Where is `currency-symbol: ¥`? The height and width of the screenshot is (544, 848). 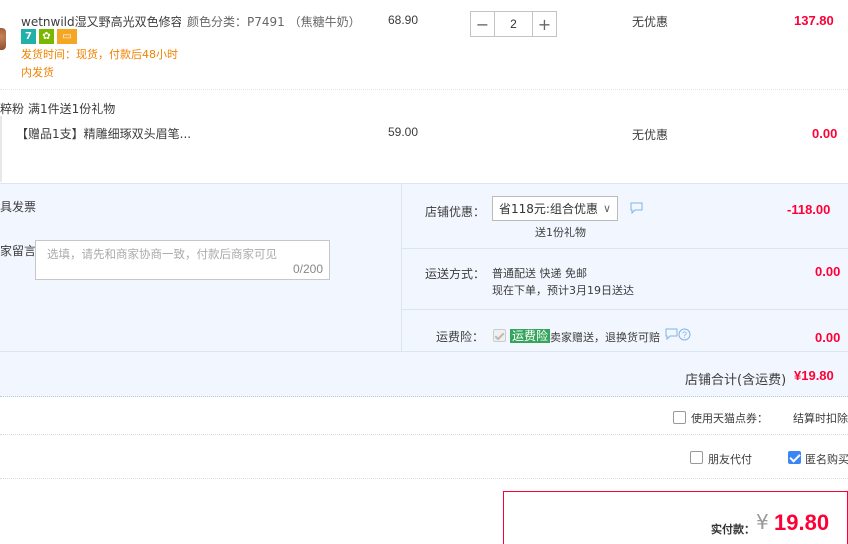
currency-symbol: ¥ is located at coordinates (762, 522).